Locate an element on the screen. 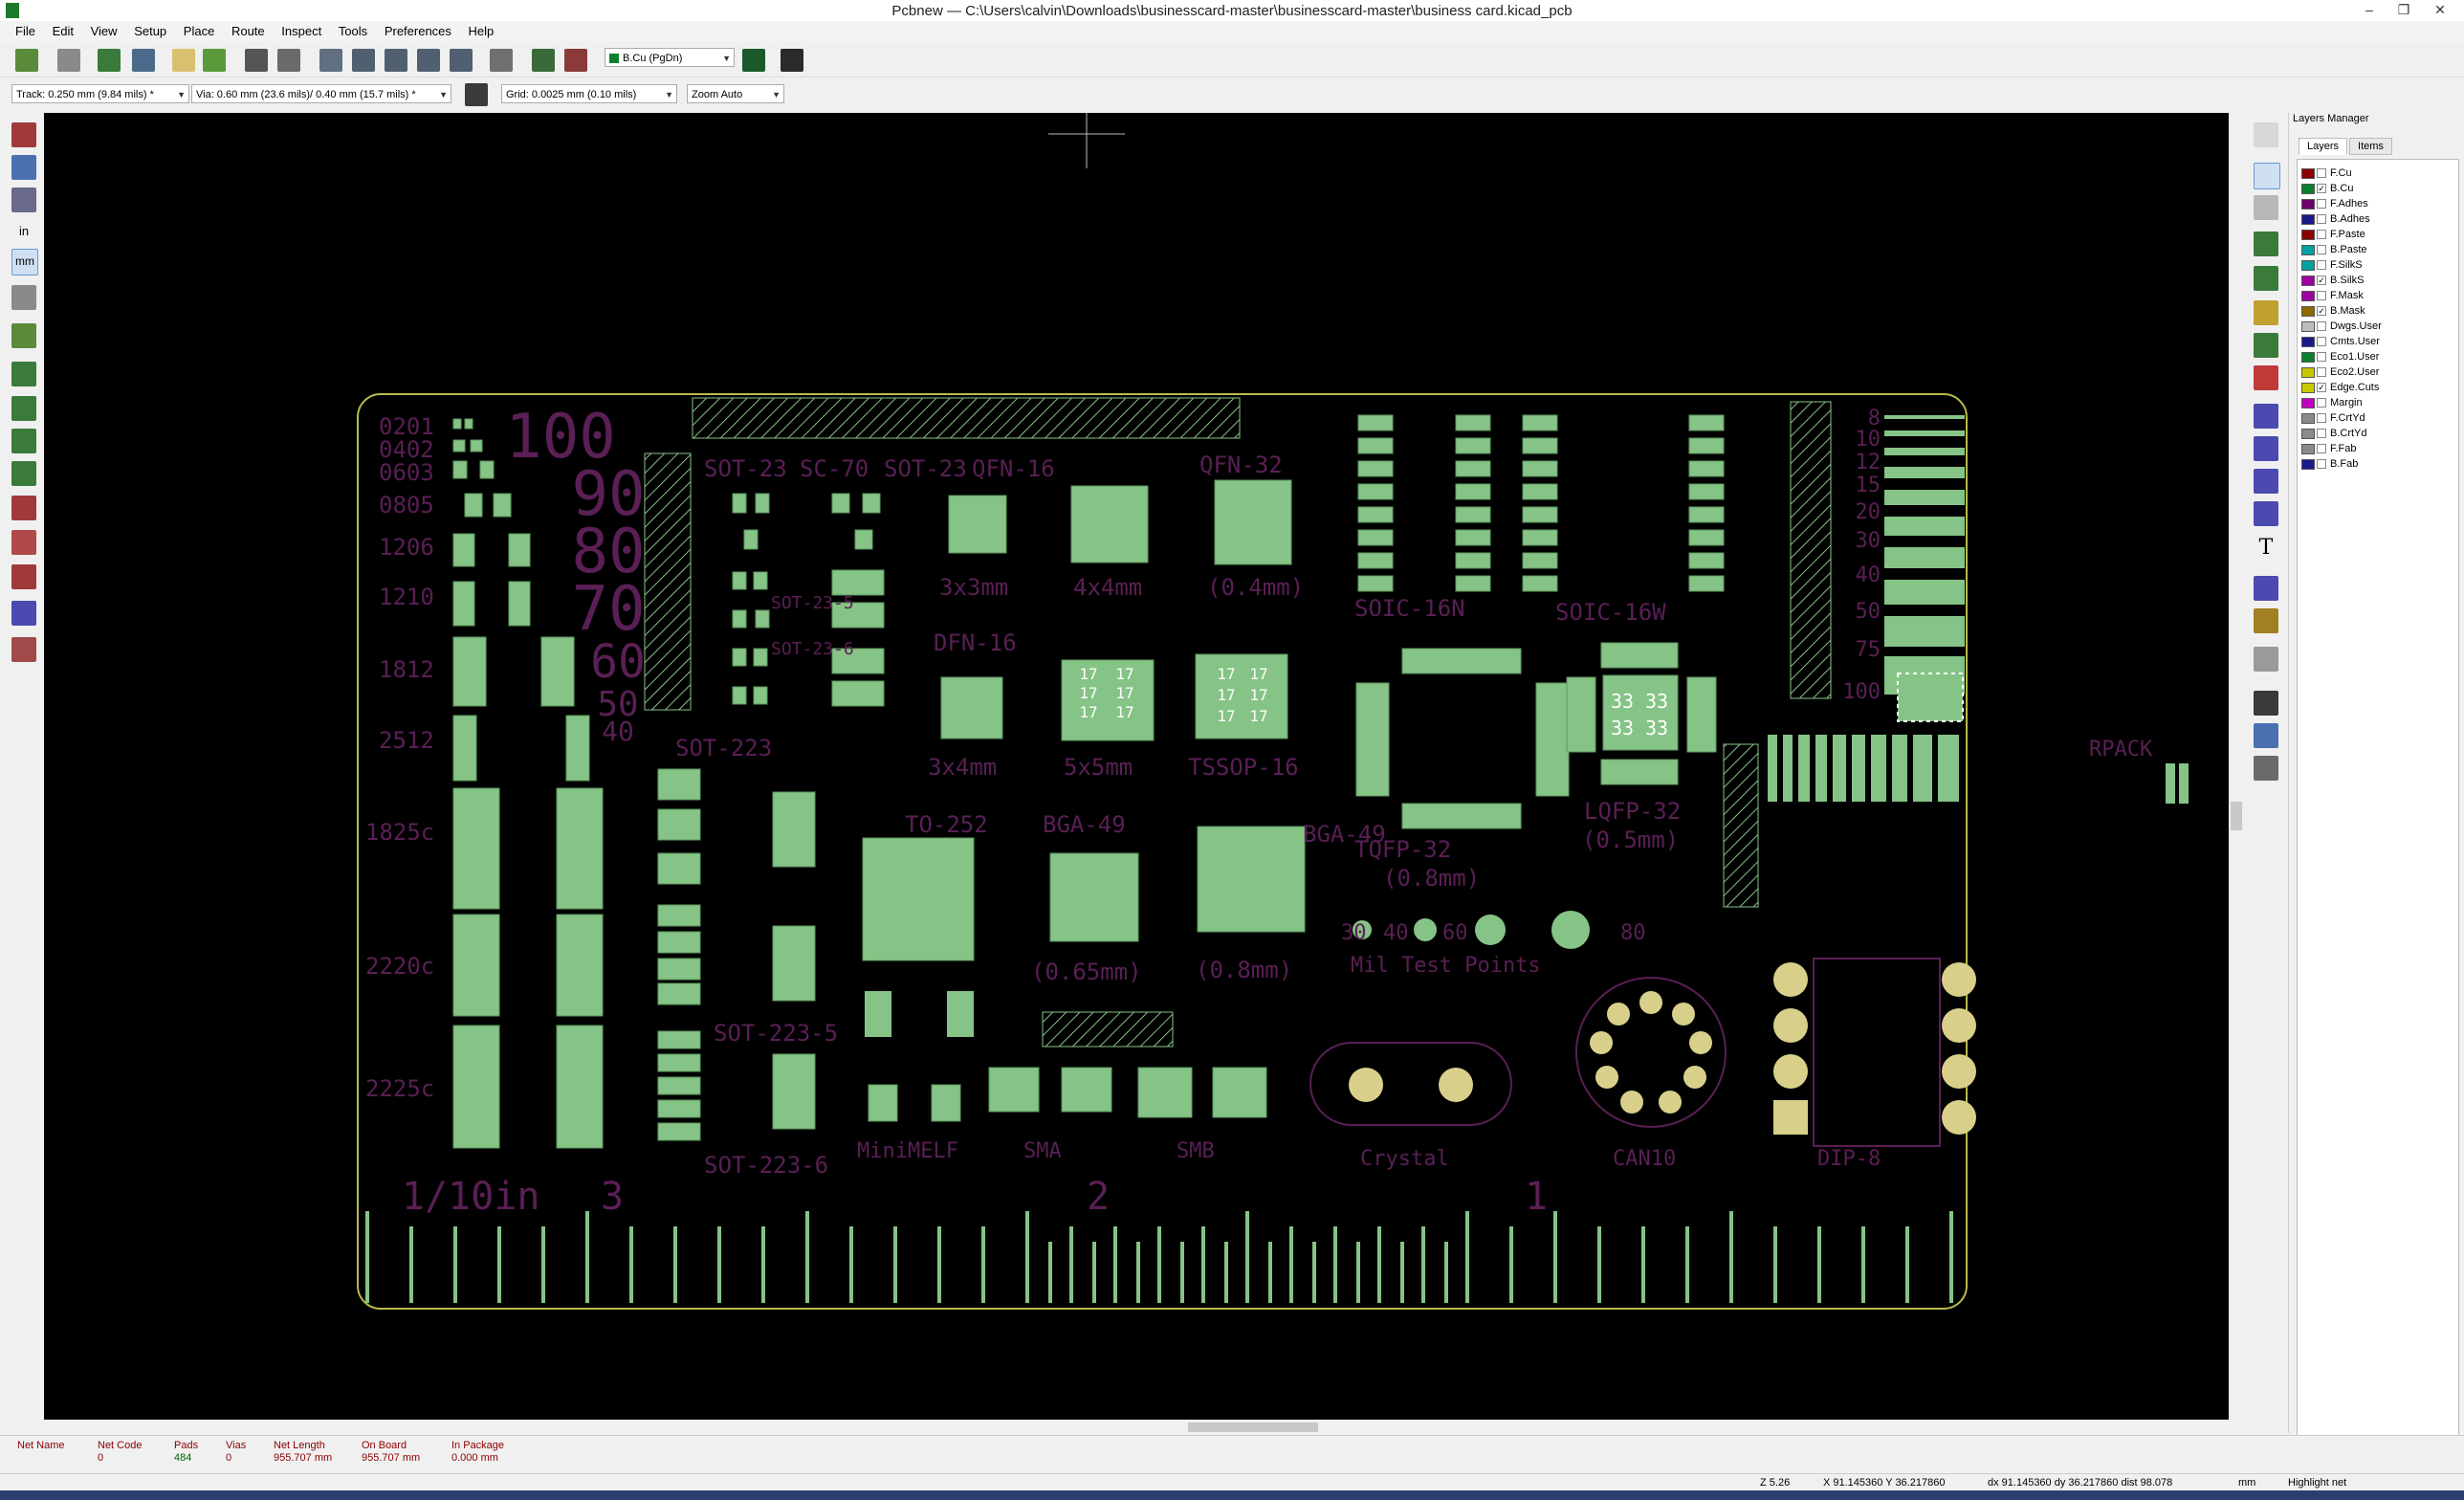 The width and height of the screenshot is (2464, 1500). zoom-select: Zoom Auto ▼ is located at coordinates (735, 93).